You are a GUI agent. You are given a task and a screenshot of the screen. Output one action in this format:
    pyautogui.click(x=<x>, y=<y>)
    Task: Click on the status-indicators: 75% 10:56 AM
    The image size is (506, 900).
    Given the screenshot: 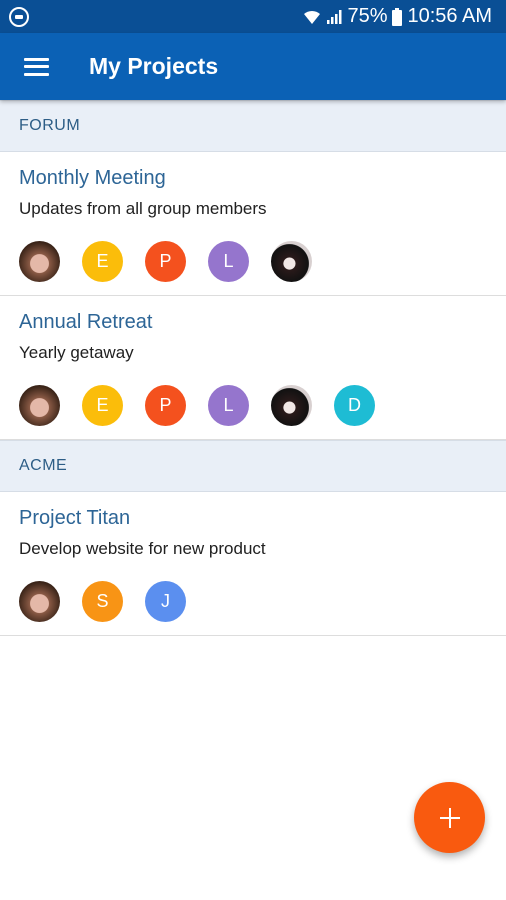 What is the action you would take?
    pyautogui.click(x=397, y=16)
    